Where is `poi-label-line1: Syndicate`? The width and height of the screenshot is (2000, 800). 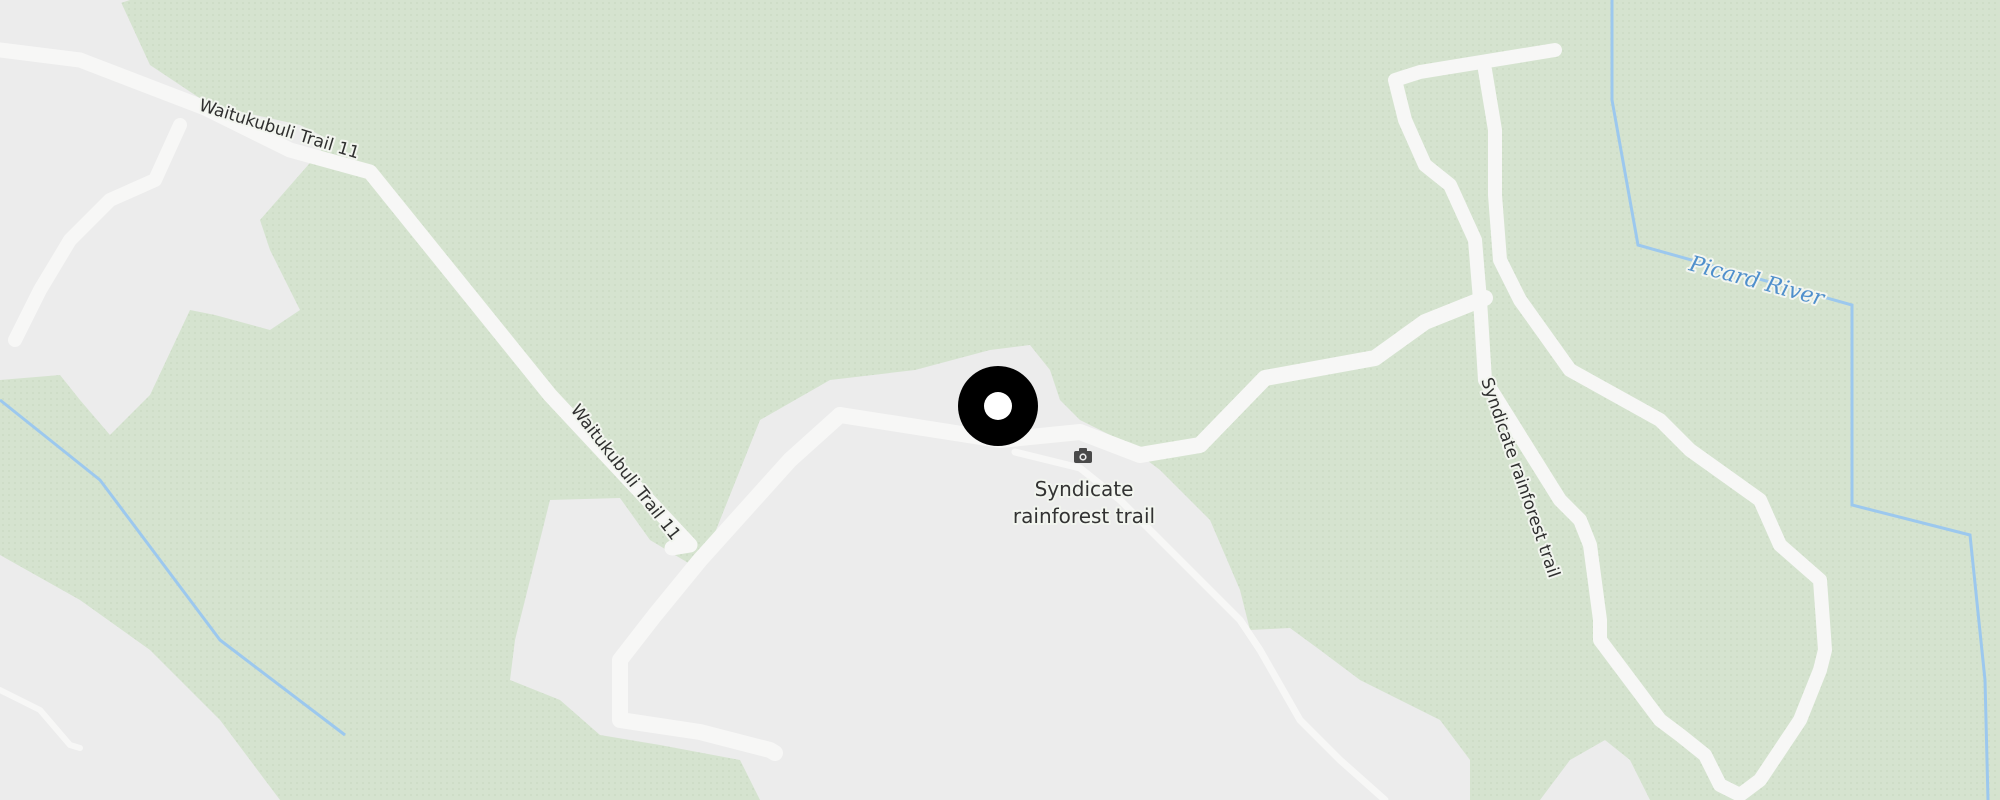
poi-label-line1: Syndicate is located at coordinates (1084, 489).